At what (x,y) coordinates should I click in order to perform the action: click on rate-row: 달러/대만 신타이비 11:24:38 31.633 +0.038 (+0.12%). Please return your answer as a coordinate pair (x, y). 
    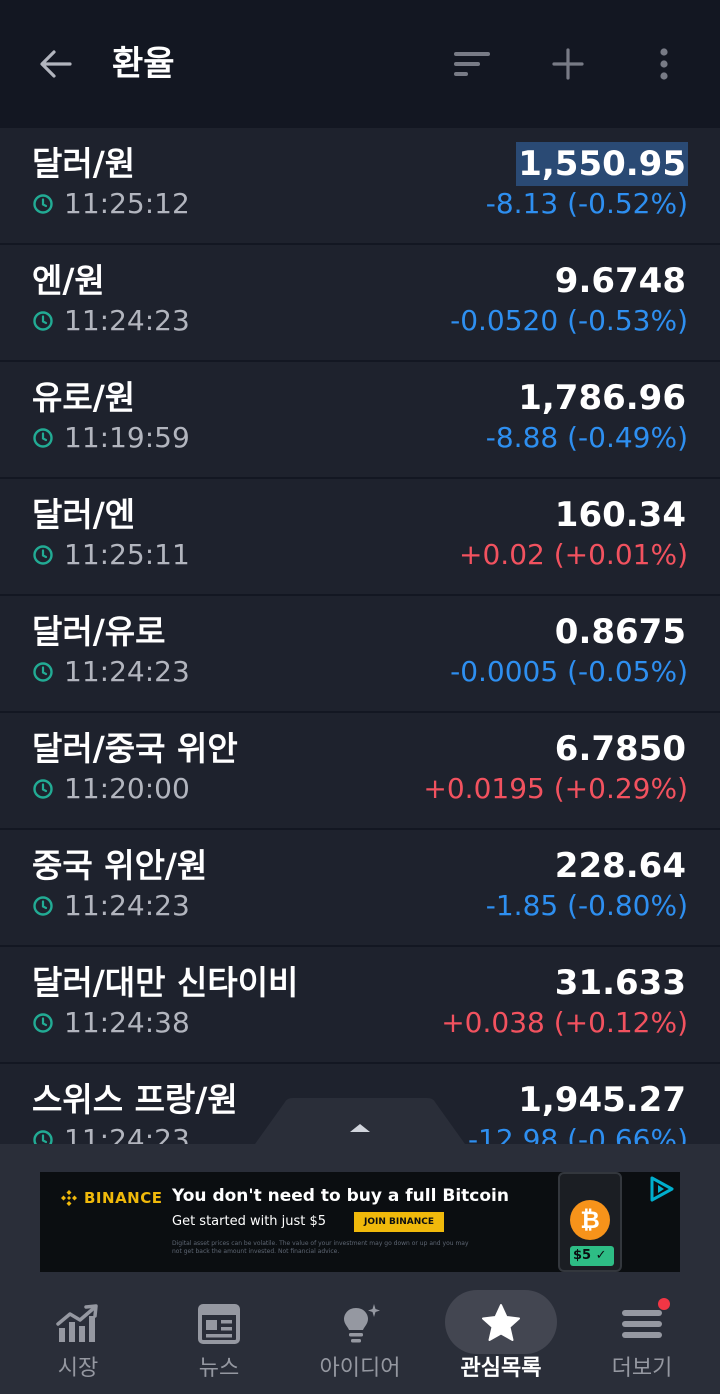
    Looking at the image, I should click on (360, 1005).